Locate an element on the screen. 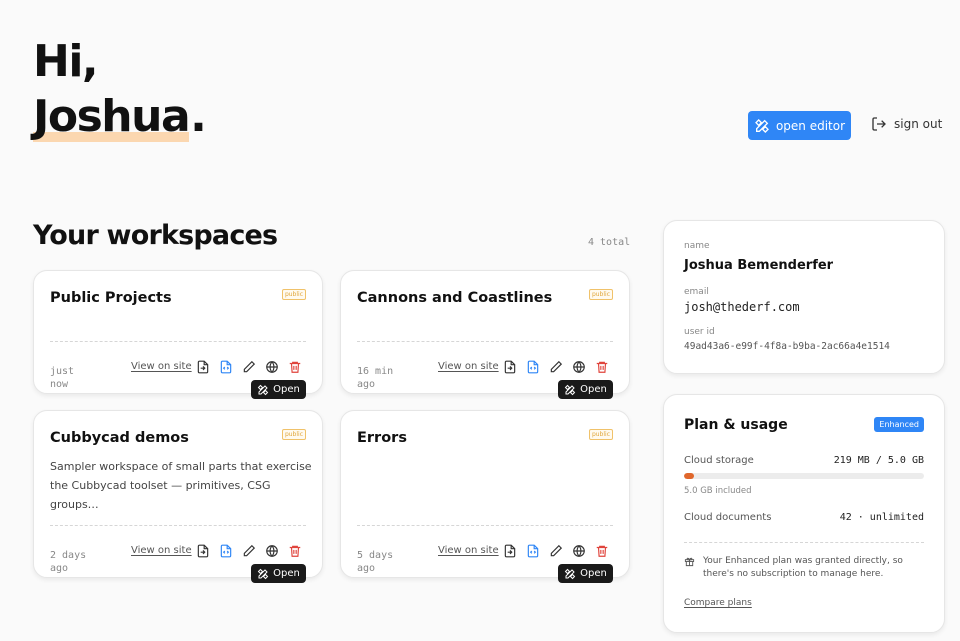 This screenshot has width=960, height=641. plan-divider is located at coordinates (804, 542).